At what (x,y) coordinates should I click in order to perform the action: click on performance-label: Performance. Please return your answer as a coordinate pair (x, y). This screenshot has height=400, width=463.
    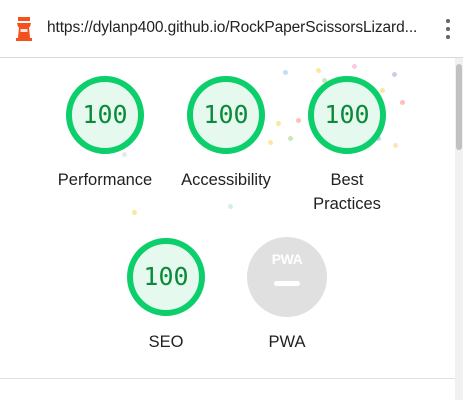
    Looking at the image, I should click on (105, 180).